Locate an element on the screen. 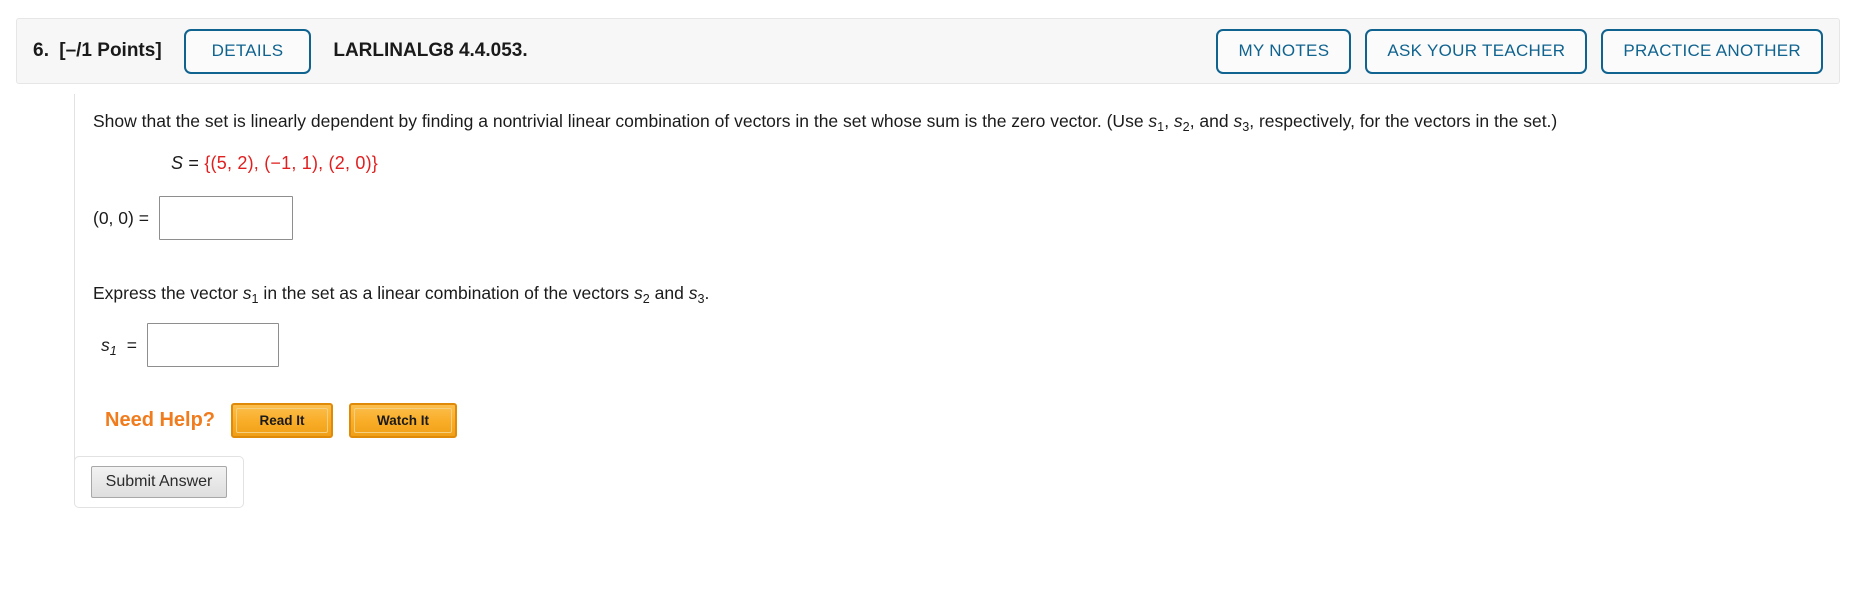  express-var-s1-sub: 1 is located at coordinates (255, 299).